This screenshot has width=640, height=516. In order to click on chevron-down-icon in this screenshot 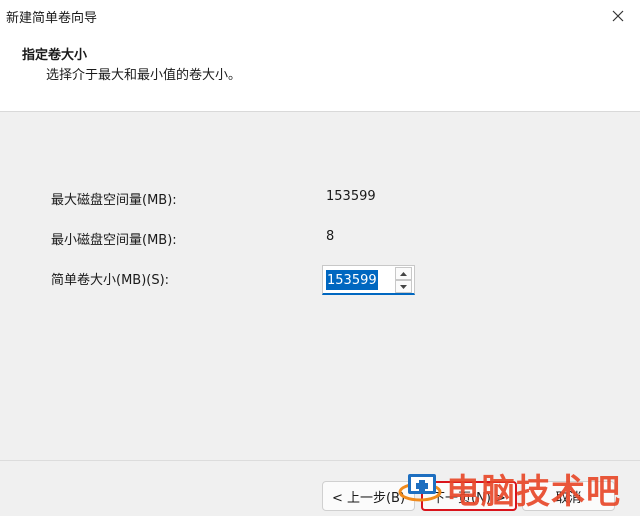, I will do `click(403, 286)`.